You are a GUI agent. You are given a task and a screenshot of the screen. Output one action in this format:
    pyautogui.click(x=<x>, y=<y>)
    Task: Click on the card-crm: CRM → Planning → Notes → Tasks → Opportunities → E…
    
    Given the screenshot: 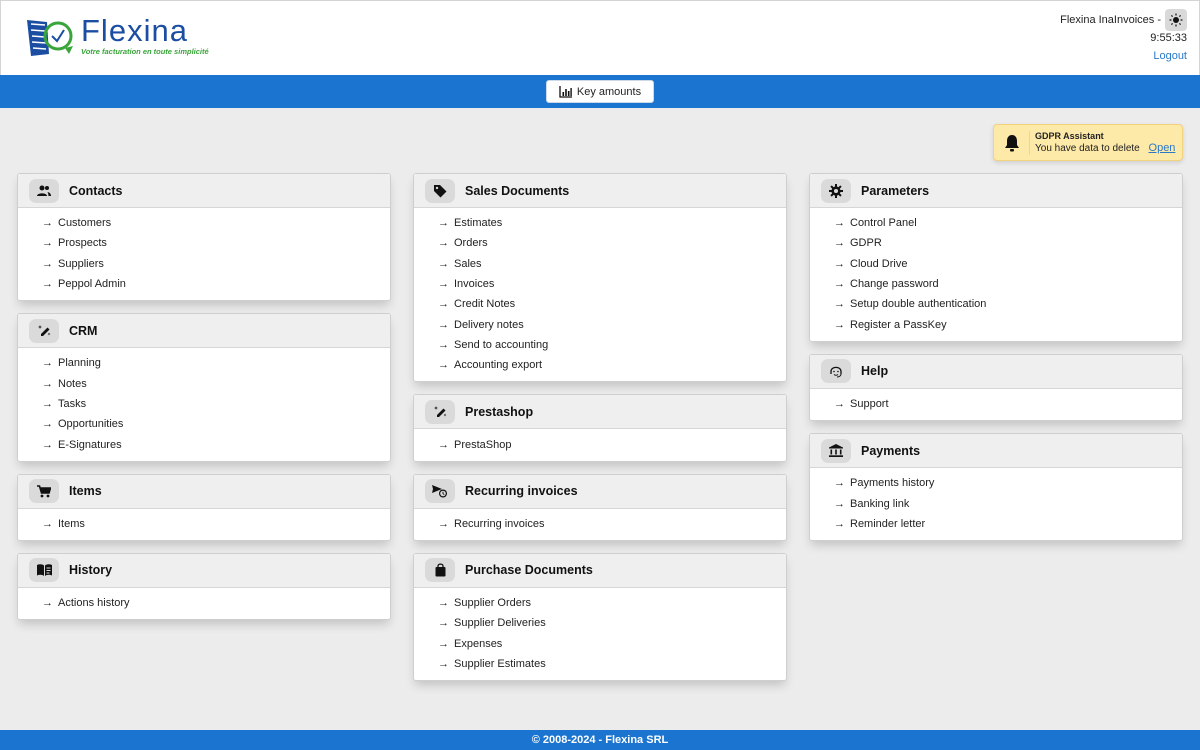 What is the action you would take?
    pyautogui.click(x=204, y=387)
    